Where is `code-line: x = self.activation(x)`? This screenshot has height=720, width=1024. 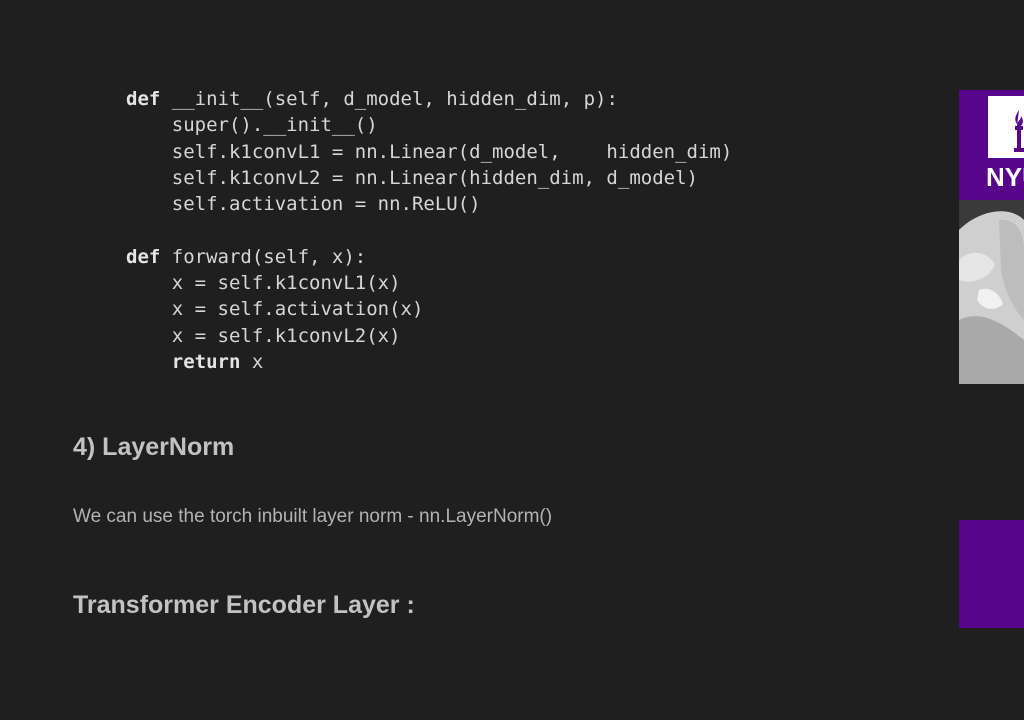 code-line: x = self.activation(x) is located at coordinates (429, 309).